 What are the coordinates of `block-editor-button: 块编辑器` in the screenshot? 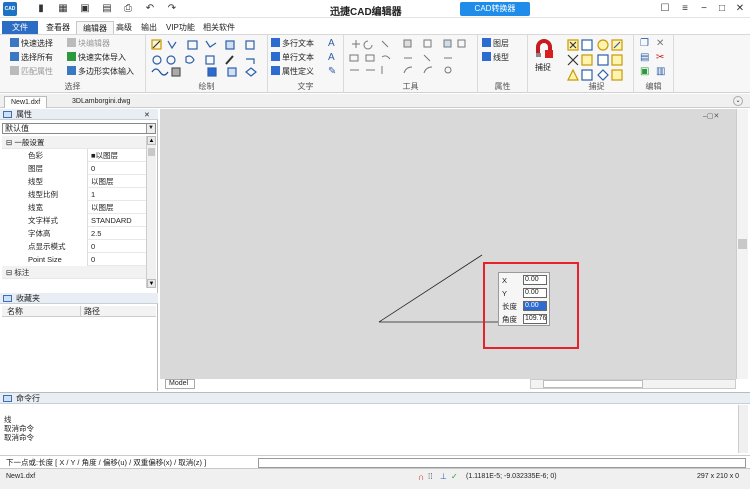 It's located at (88, 43).